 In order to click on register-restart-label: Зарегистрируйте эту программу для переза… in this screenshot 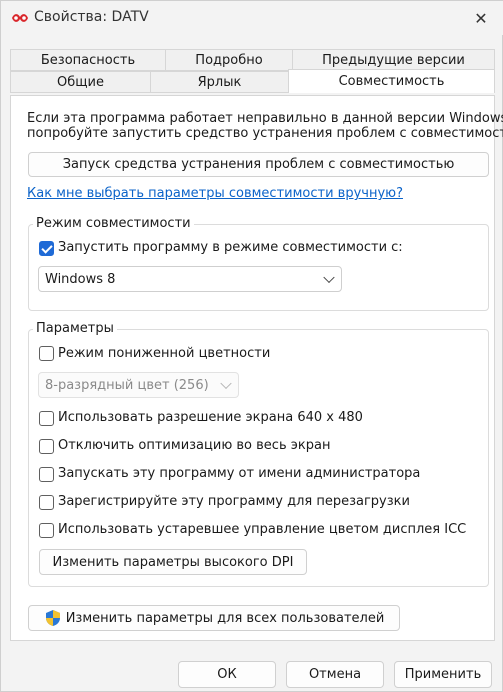, I will do `click(234, 501)`.